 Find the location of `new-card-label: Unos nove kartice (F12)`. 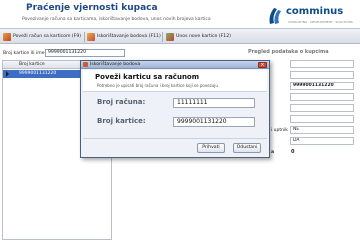

new-card-label: Unos nove kartice (F12) is located at coordinates (203, 36).